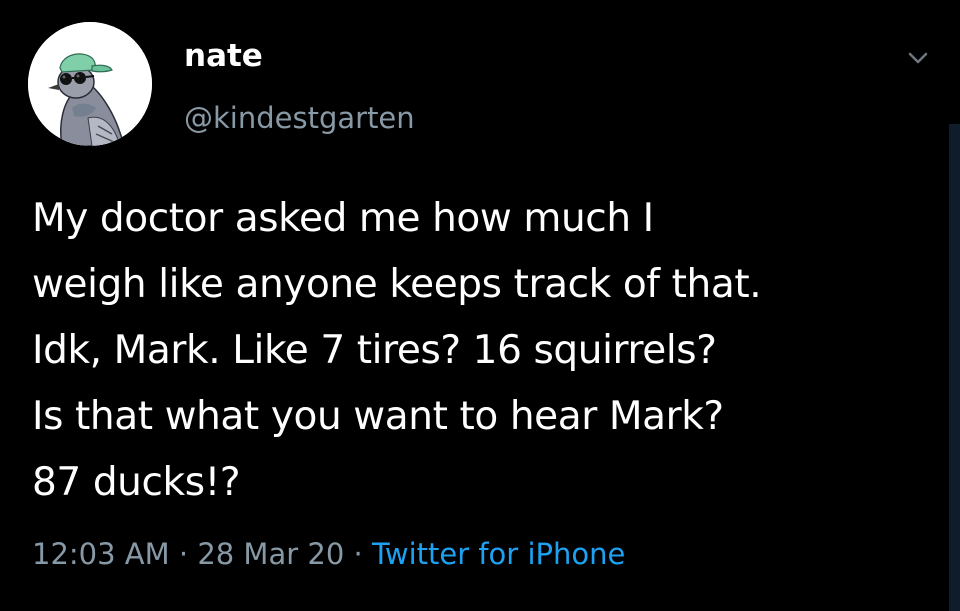  Describe the element at coordinates (101, 554) in the screenshot. I see `tweet-time: 12:03 AM` at that location.